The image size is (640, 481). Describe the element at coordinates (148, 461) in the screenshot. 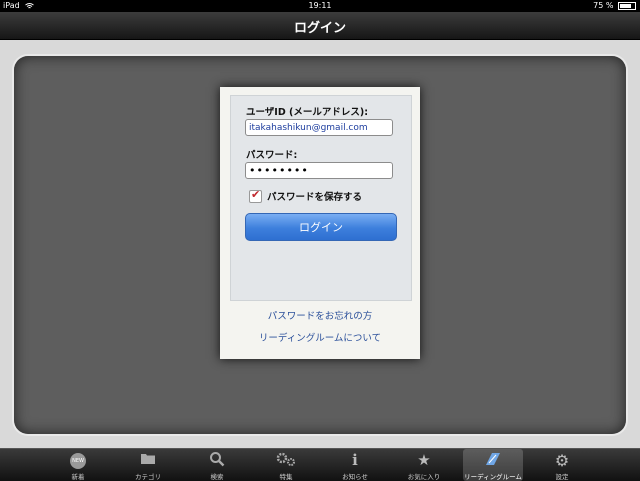

I see `folder-icon` at that location.